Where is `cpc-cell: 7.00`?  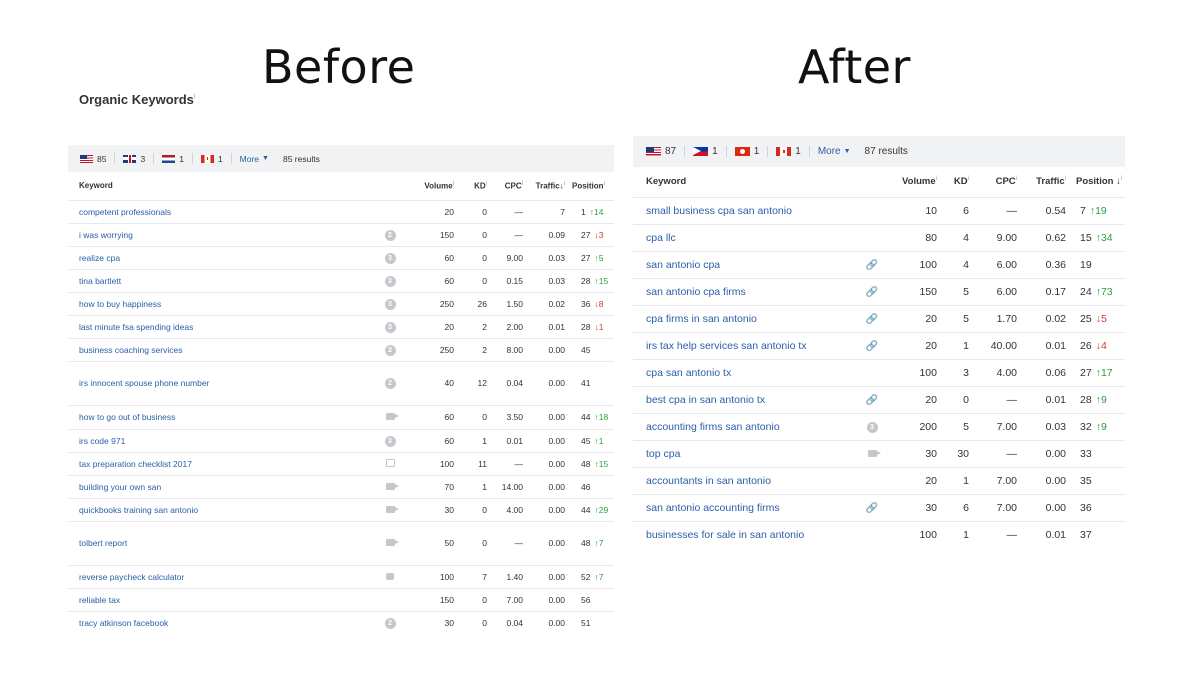 cpc-cell: 7.00 is located at coordinates (505, 599).